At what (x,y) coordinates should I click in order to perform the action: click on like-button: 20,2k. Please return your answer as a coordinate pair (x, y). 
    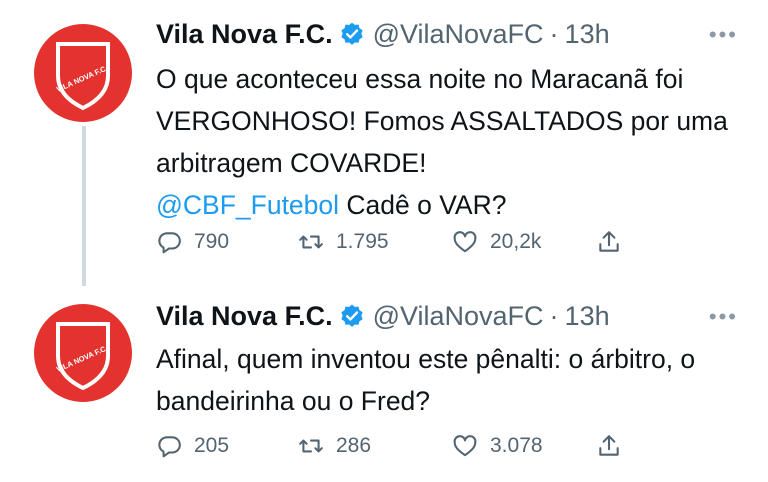
    Looking at the image, I should click on (496, 242).